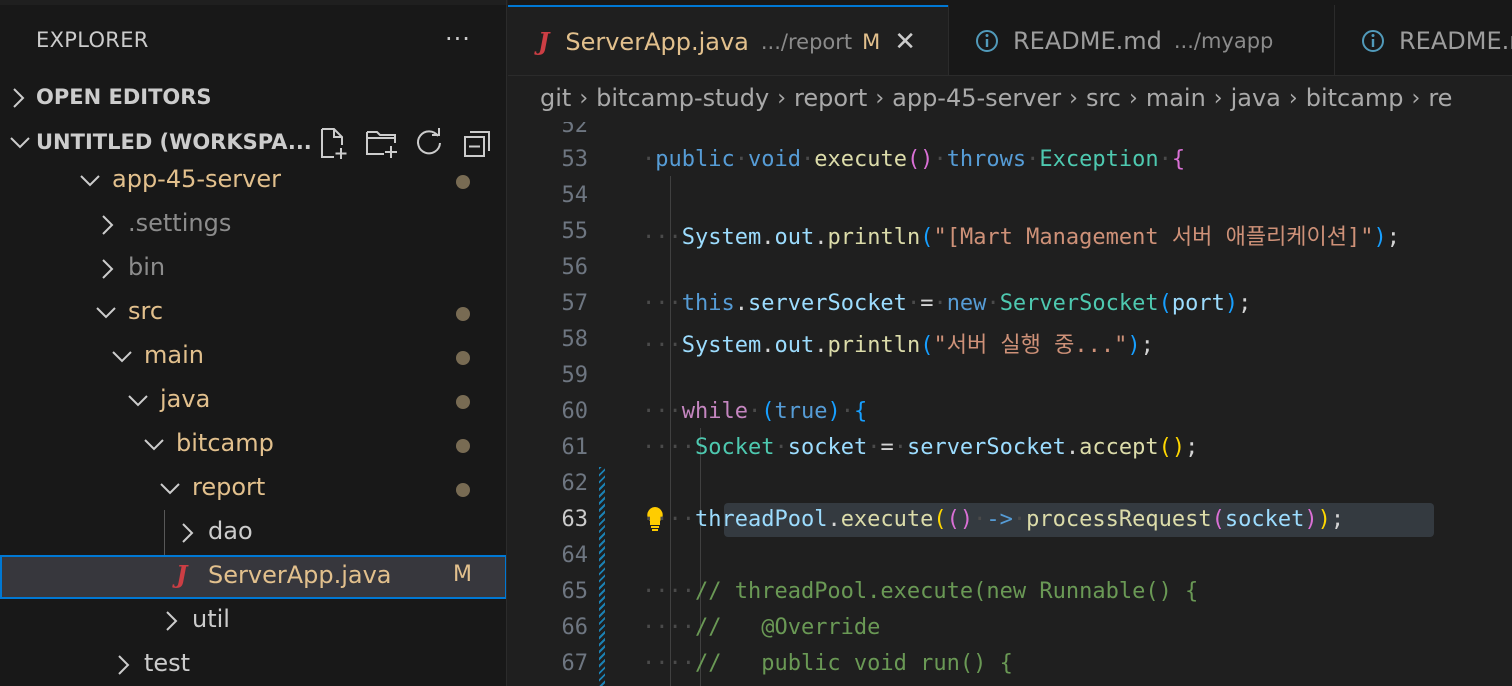 The height and width of the screenshot is (686, 1512). What do you see at coordinates (253, 269) in the screenshot?
I see `tree-item-bin: bin` at bounding box center [253, 269].